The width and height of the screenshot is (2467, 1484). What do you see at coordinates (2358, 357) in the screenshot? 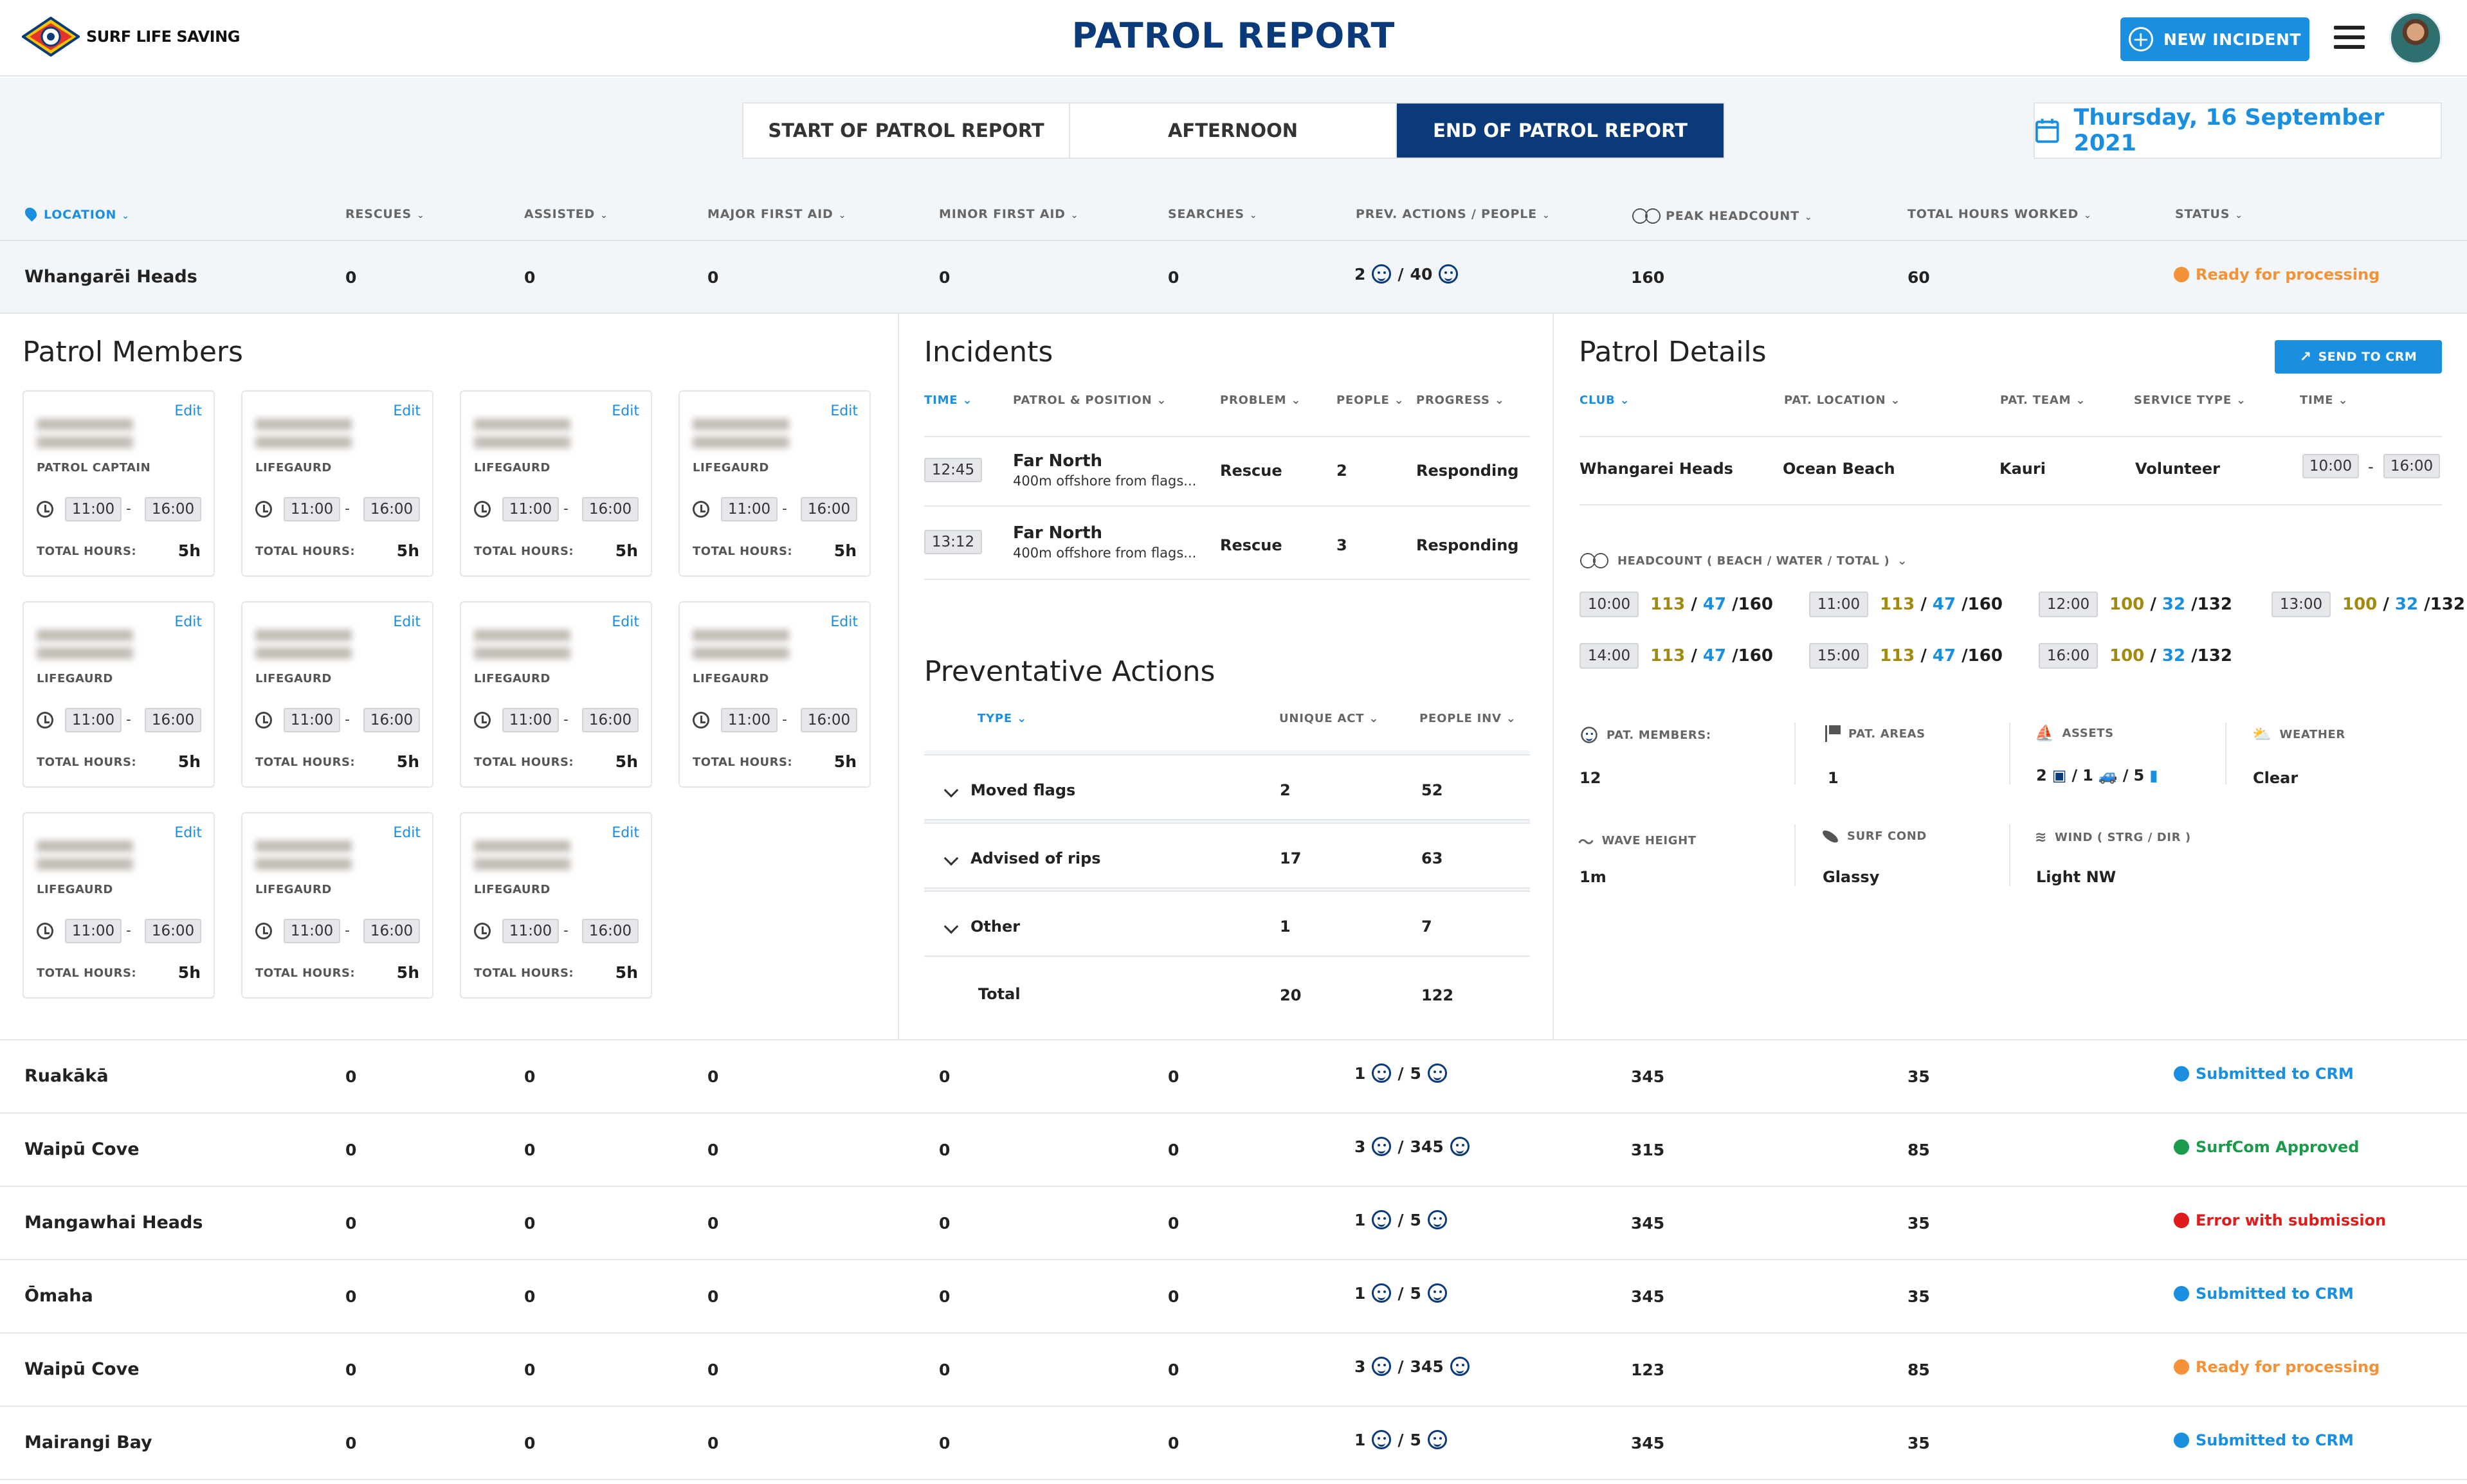
I see `send-to-crm-button: ↗ SEND TO CRM` at bounding box center [2358, 357].